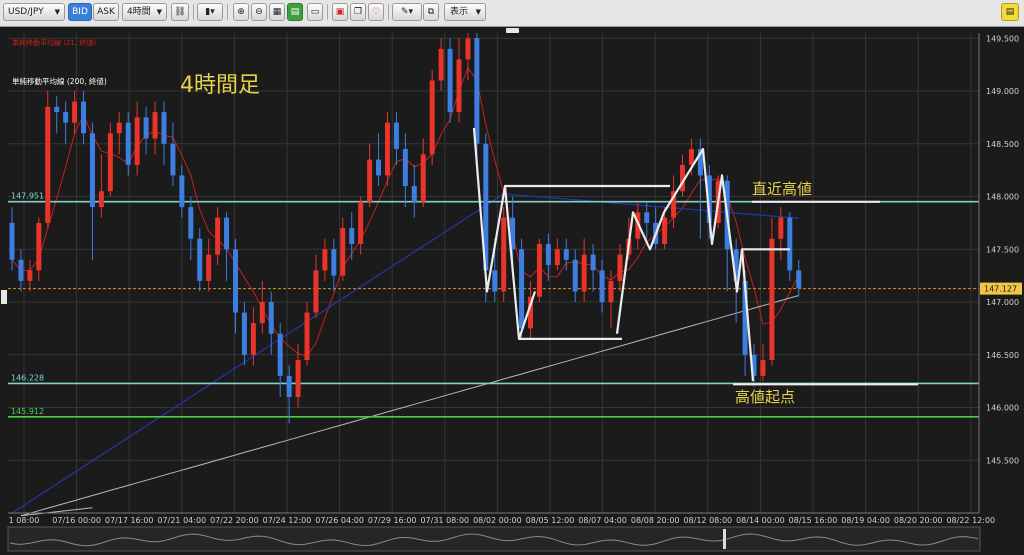 This screenshot has width=1024, height=555. Describe the element at coordinates (1002, 38) in the screenshot. I see `y-tick-label: 149.500` at that location.